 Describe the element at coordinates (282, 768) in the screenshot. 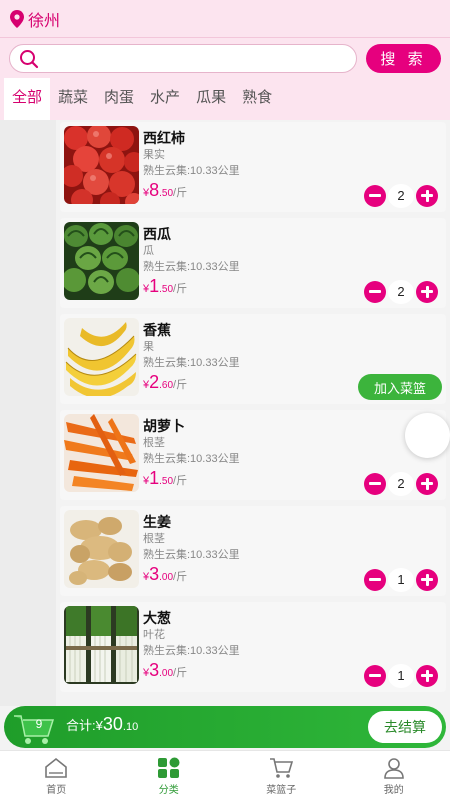

I see `cart-icon` at that location.